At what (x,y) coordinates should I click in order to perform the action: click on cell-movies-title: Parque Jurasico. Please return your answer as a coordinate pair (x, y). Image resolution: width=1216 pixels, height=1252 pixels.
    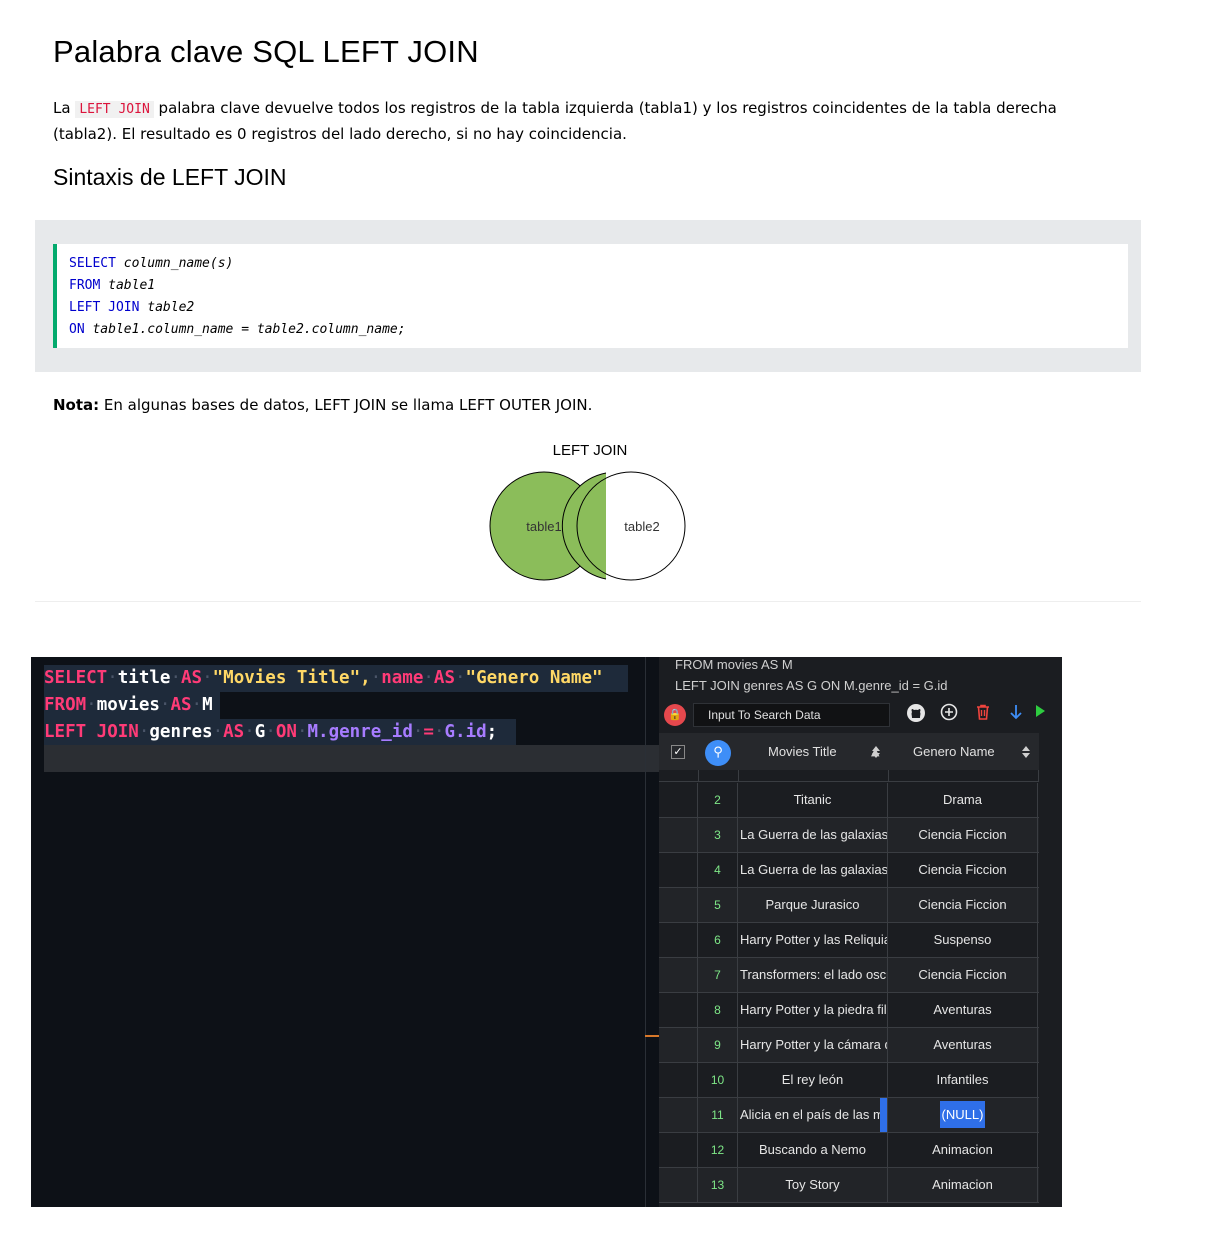
    Looking at the image, I should click on (813, 905).